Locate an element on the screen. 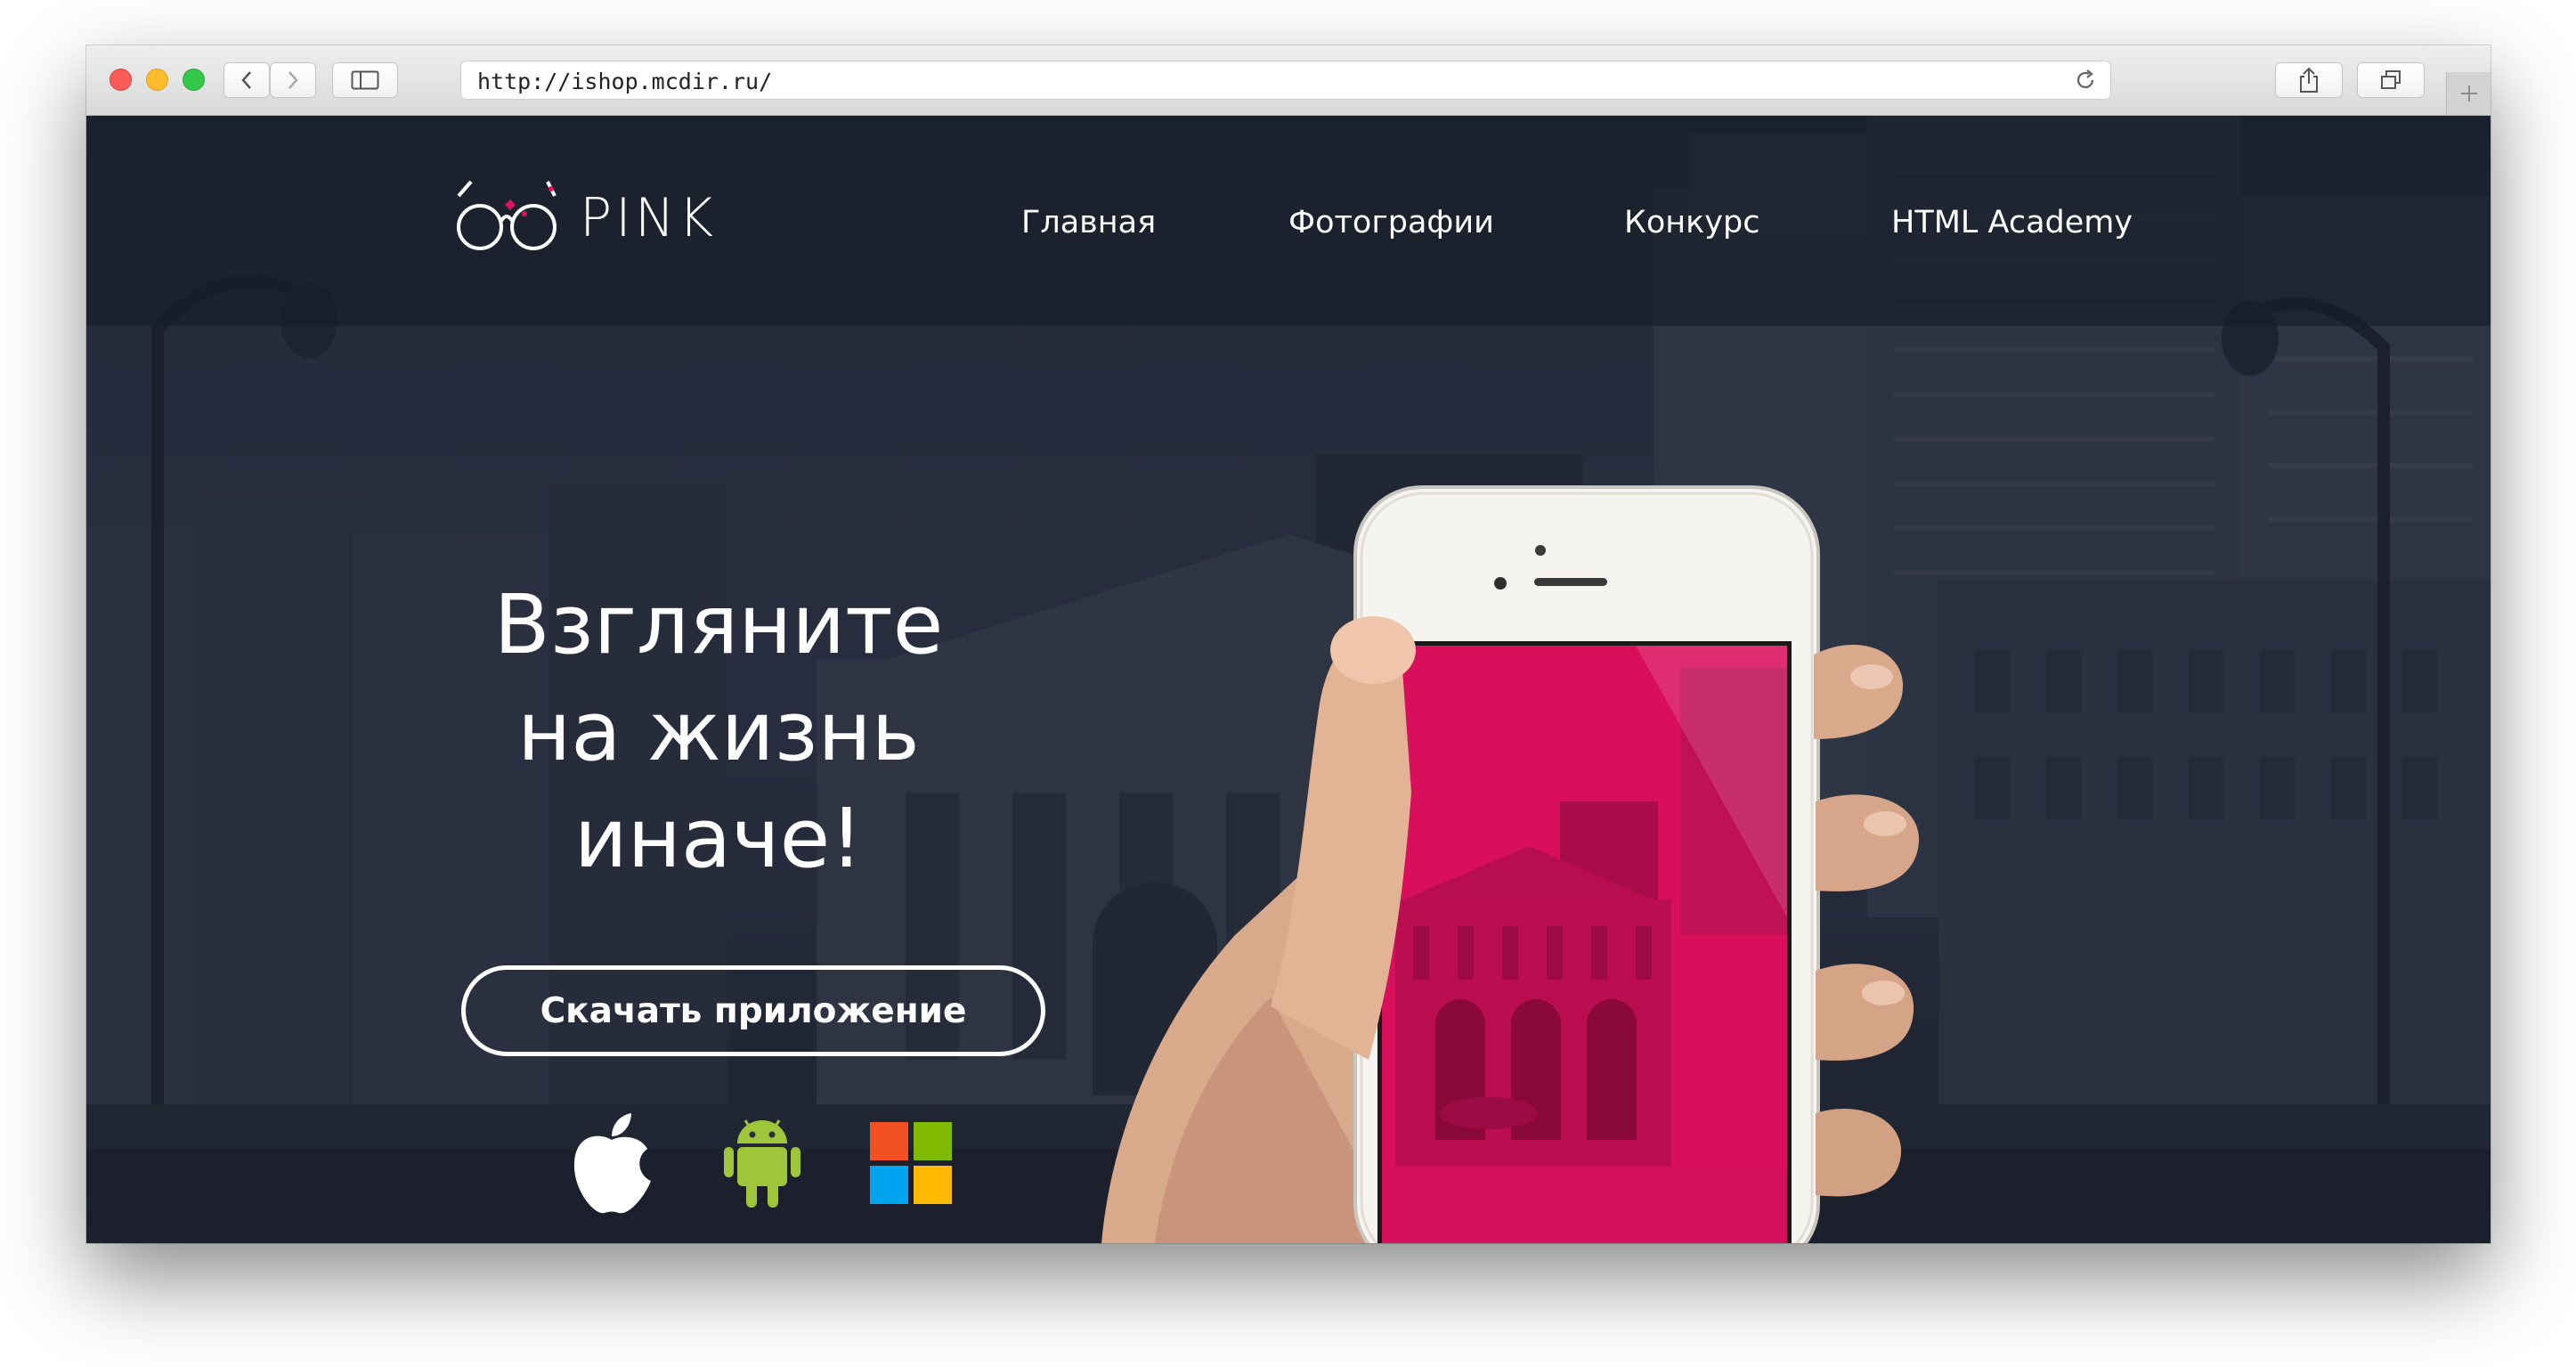 Image resolution: width=2576 pixels, height=1367 pixels. url-text: http://ishop.mcdir.ru/ is located at coordinates (625, 81).